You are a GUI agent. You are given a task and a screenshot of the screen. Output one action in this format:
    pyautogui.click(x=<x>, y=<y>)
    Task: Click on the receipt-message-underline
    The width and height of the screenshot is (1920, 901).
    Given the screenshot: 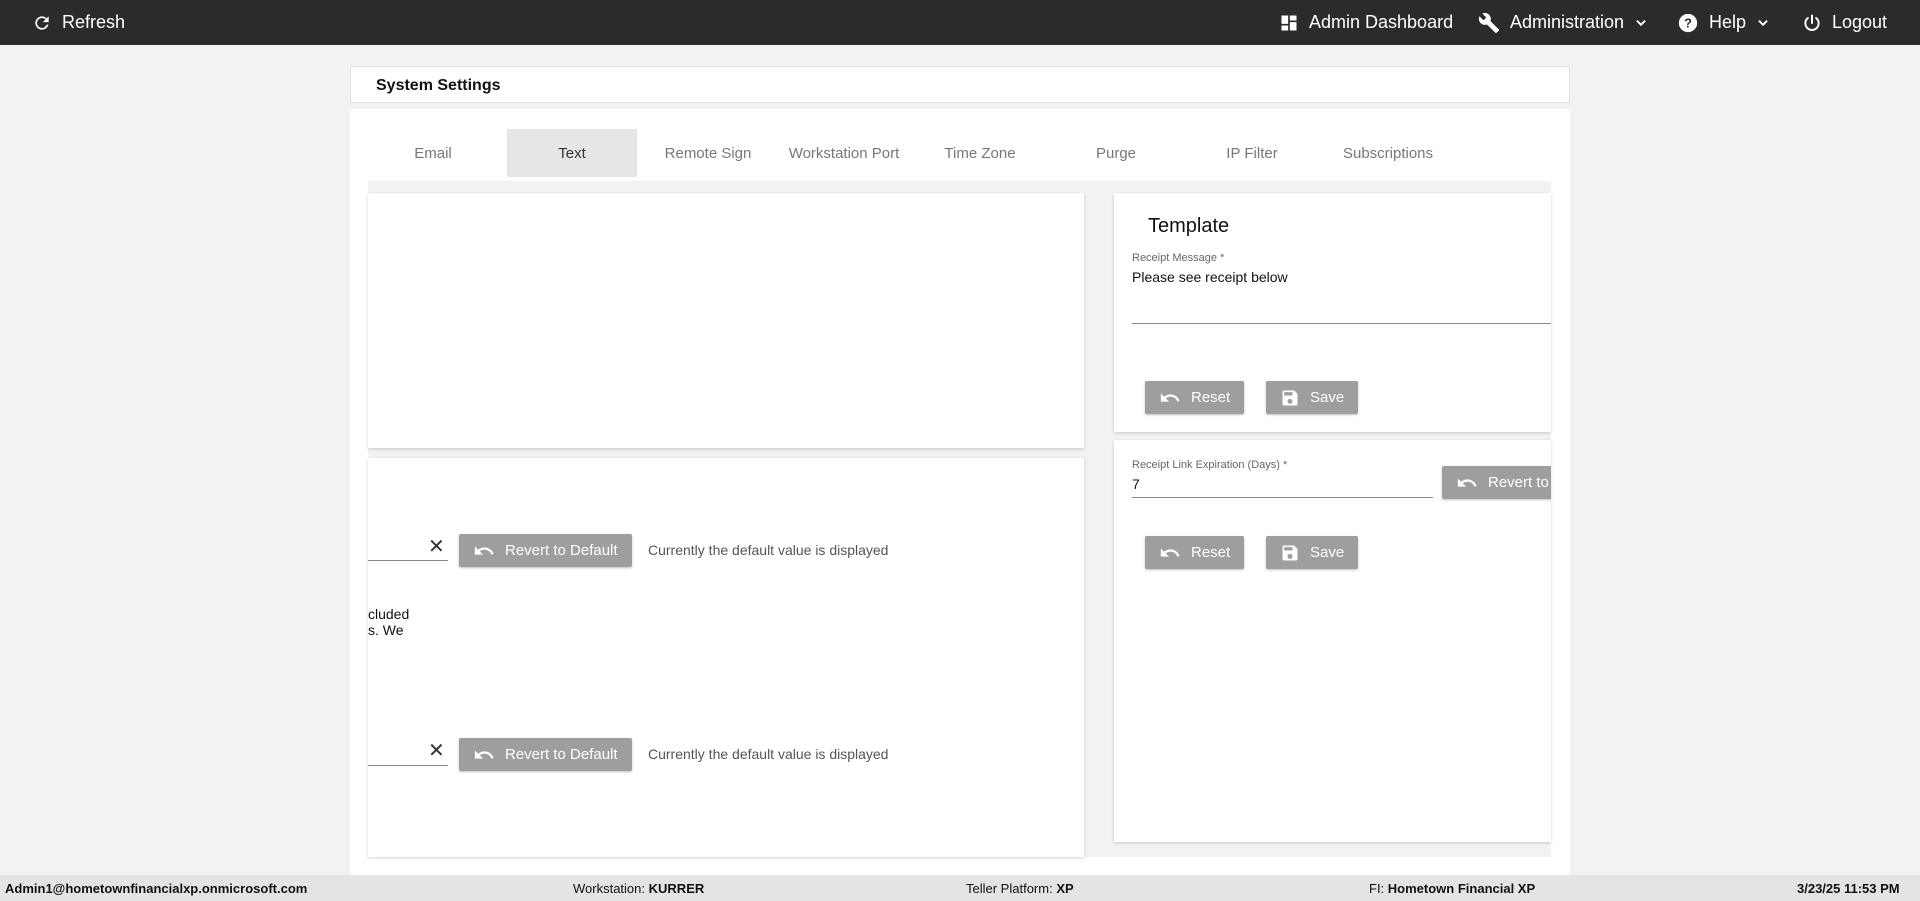 What is the action you would take?
    pyautogui.click(x=1341, y=323)
    